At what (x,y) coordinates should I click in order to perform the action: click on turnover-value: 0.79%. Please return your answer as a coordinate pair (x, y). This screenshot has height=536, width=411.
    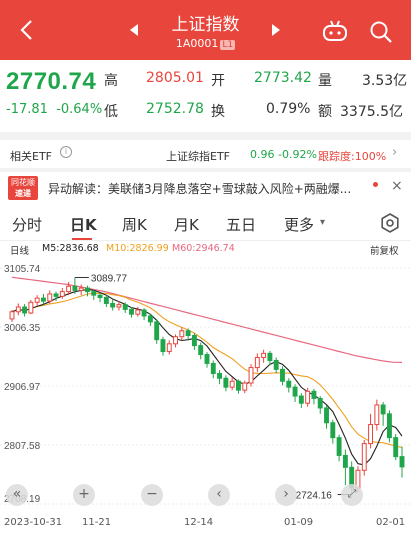
    Looking at the image, I should click on (288, 109).